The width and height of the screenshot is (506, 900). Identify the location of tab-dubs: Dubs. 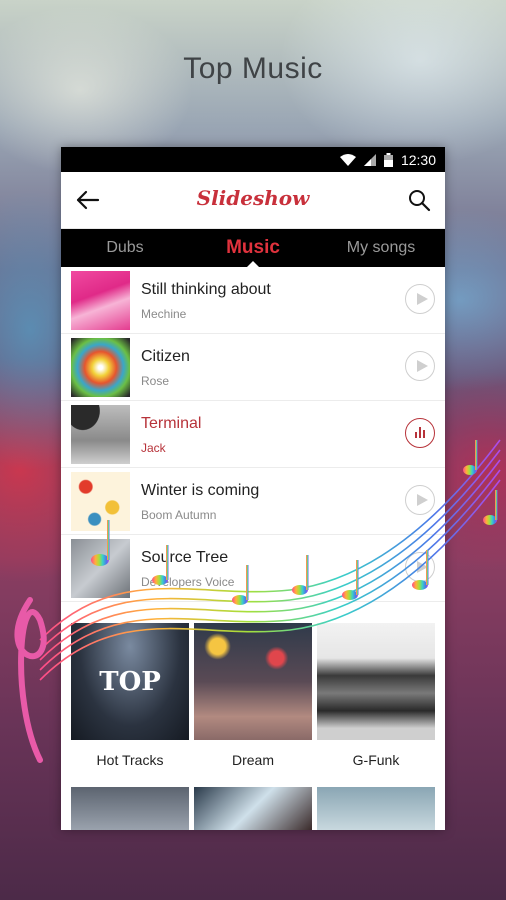
(125, 248).